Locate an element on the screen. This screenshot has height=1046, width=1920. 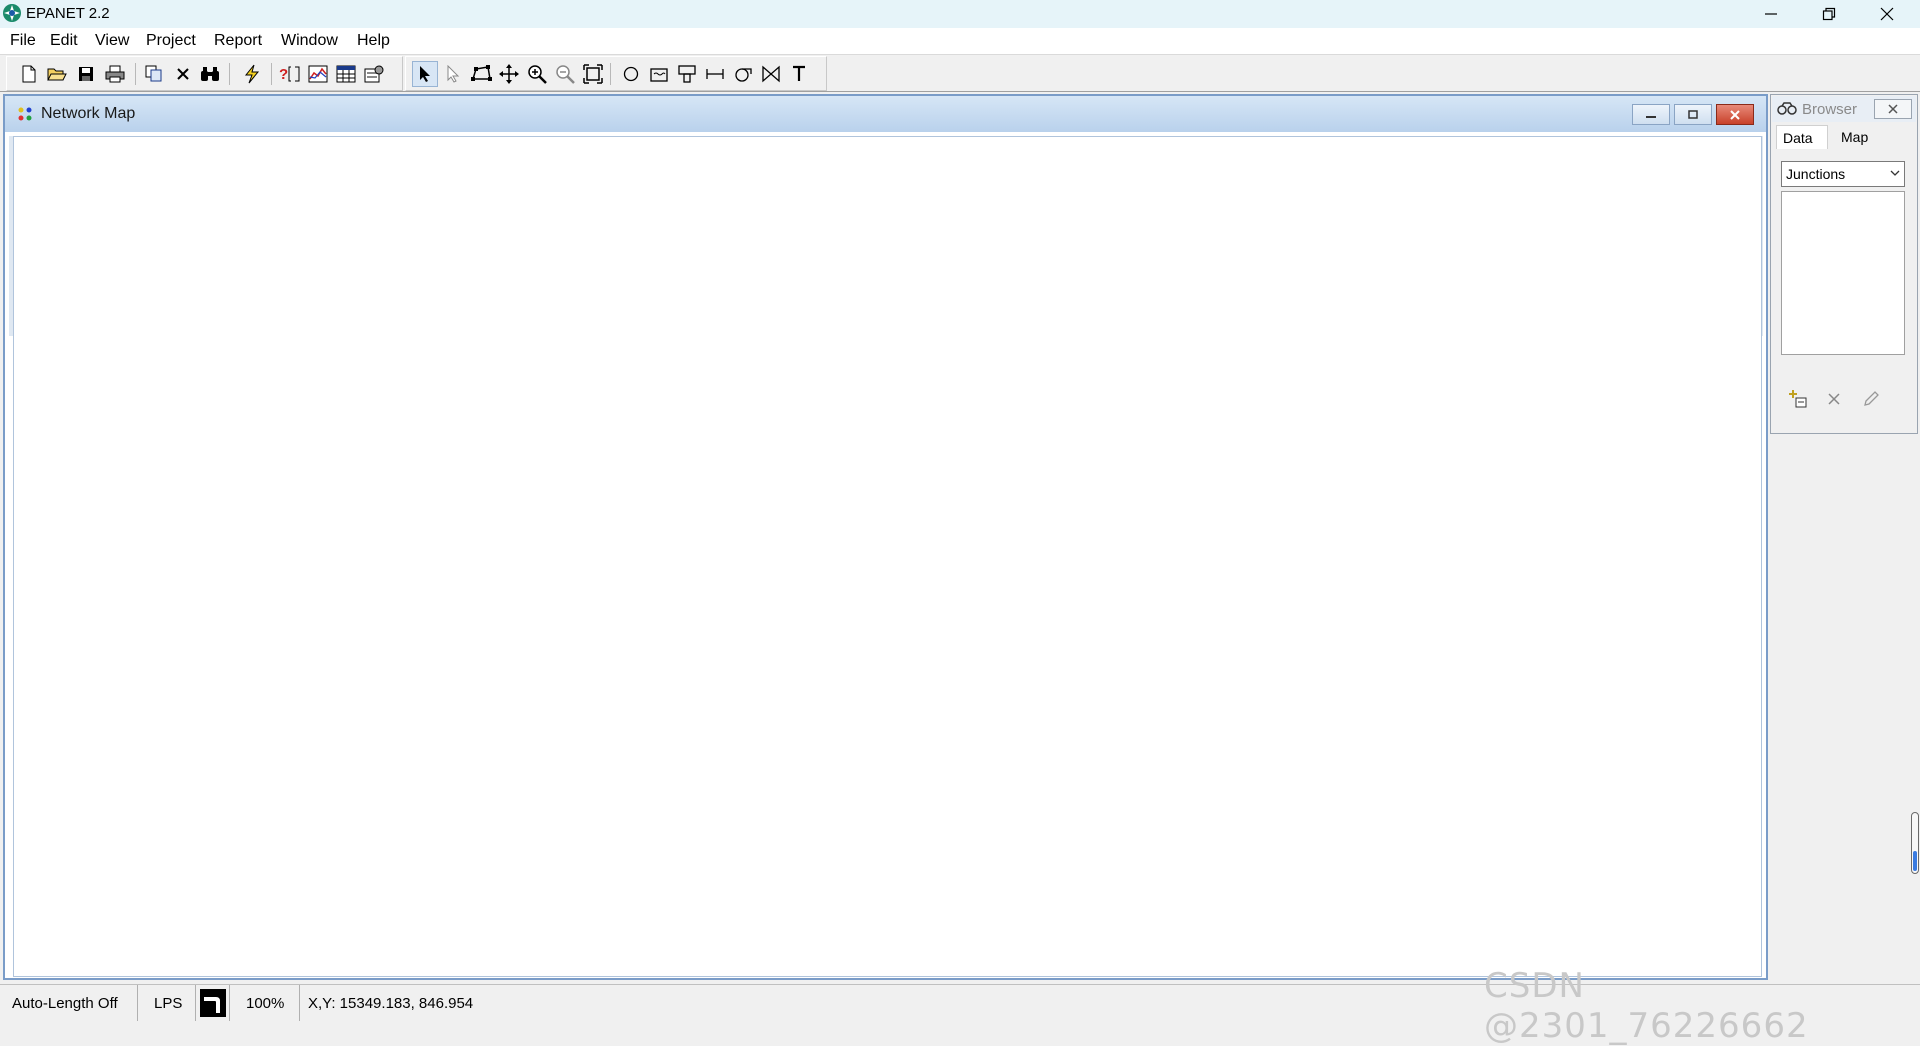
run-status-icon is located at coordinates (213, 1003).